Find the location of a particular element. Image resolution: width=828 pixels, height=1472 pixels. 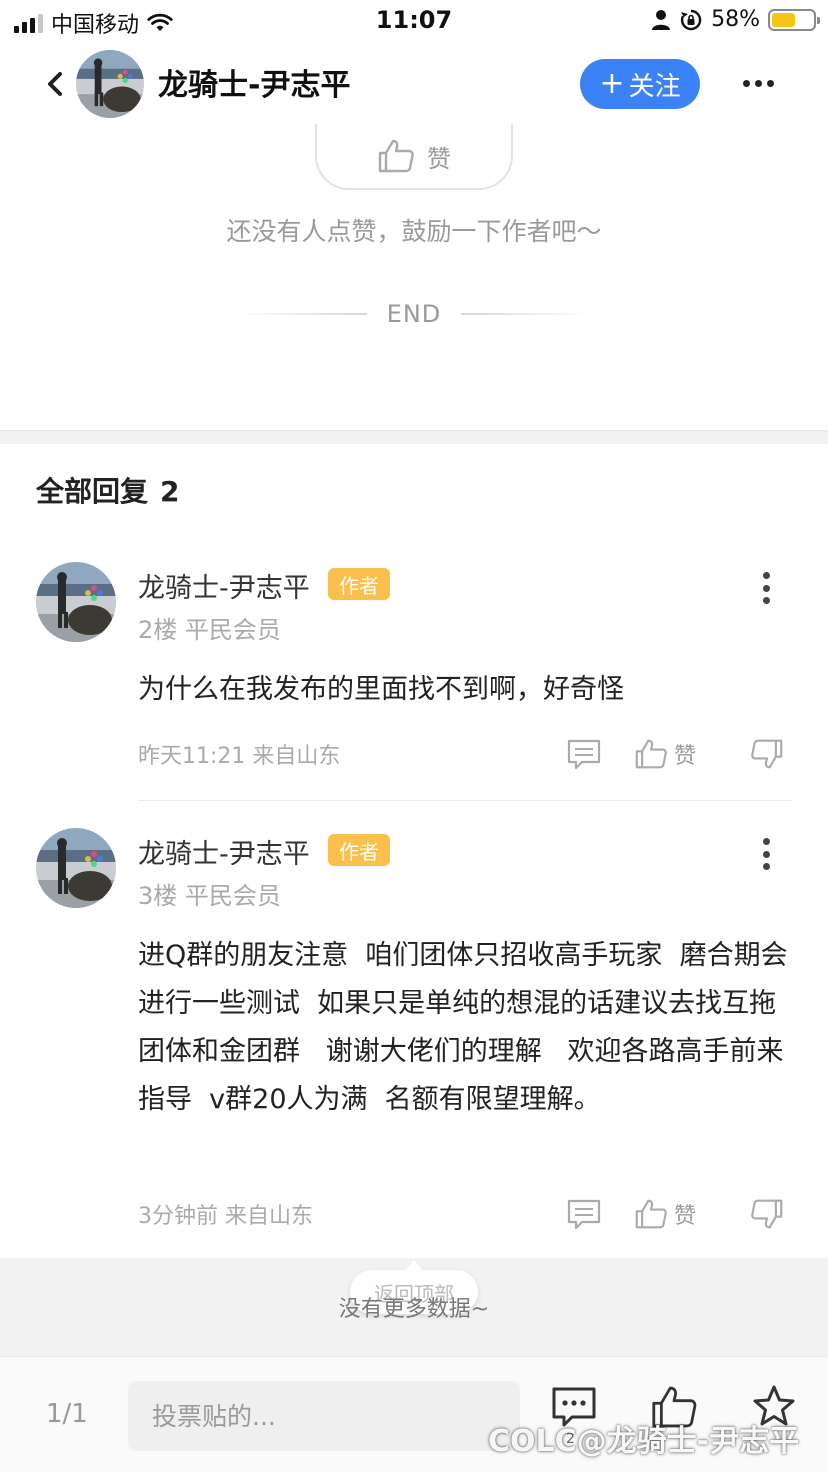

battery-percent: 58% is located at coordinates (735, 19).